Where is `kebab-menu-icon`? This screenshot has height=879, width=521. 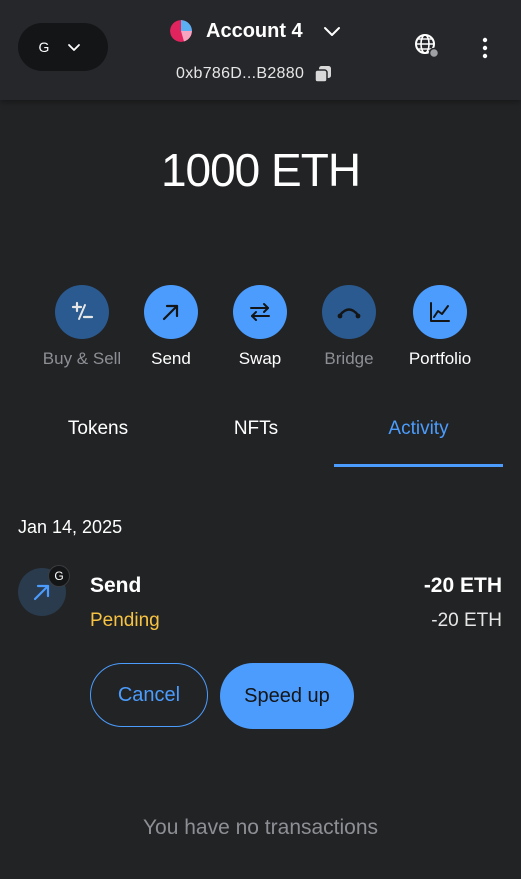 kebab-menu-icon is located at coordinates (485, 48).